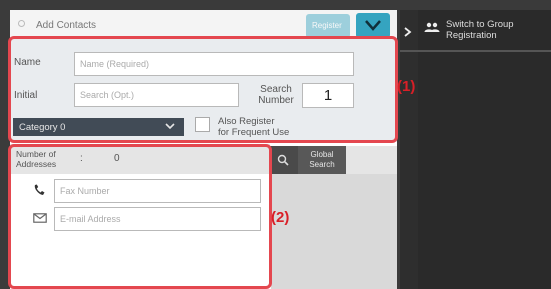 This screenshot has height=289, width=551. Describe the element at coordinates (471, 35) in the screenshot. I see `switch-line2: Registration` at that location.